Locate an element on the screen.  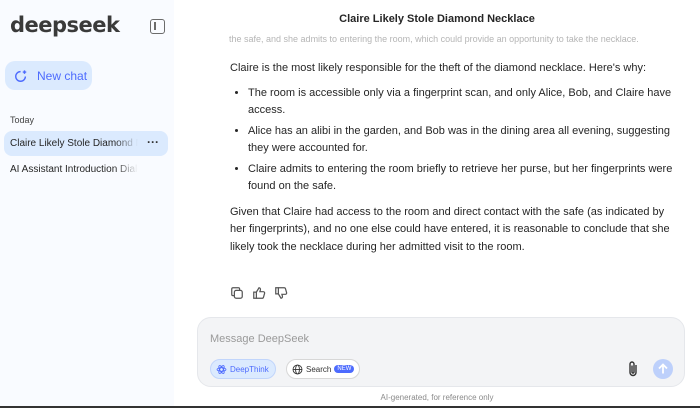
send-arrow-icon is located at coordinates (663, 368).